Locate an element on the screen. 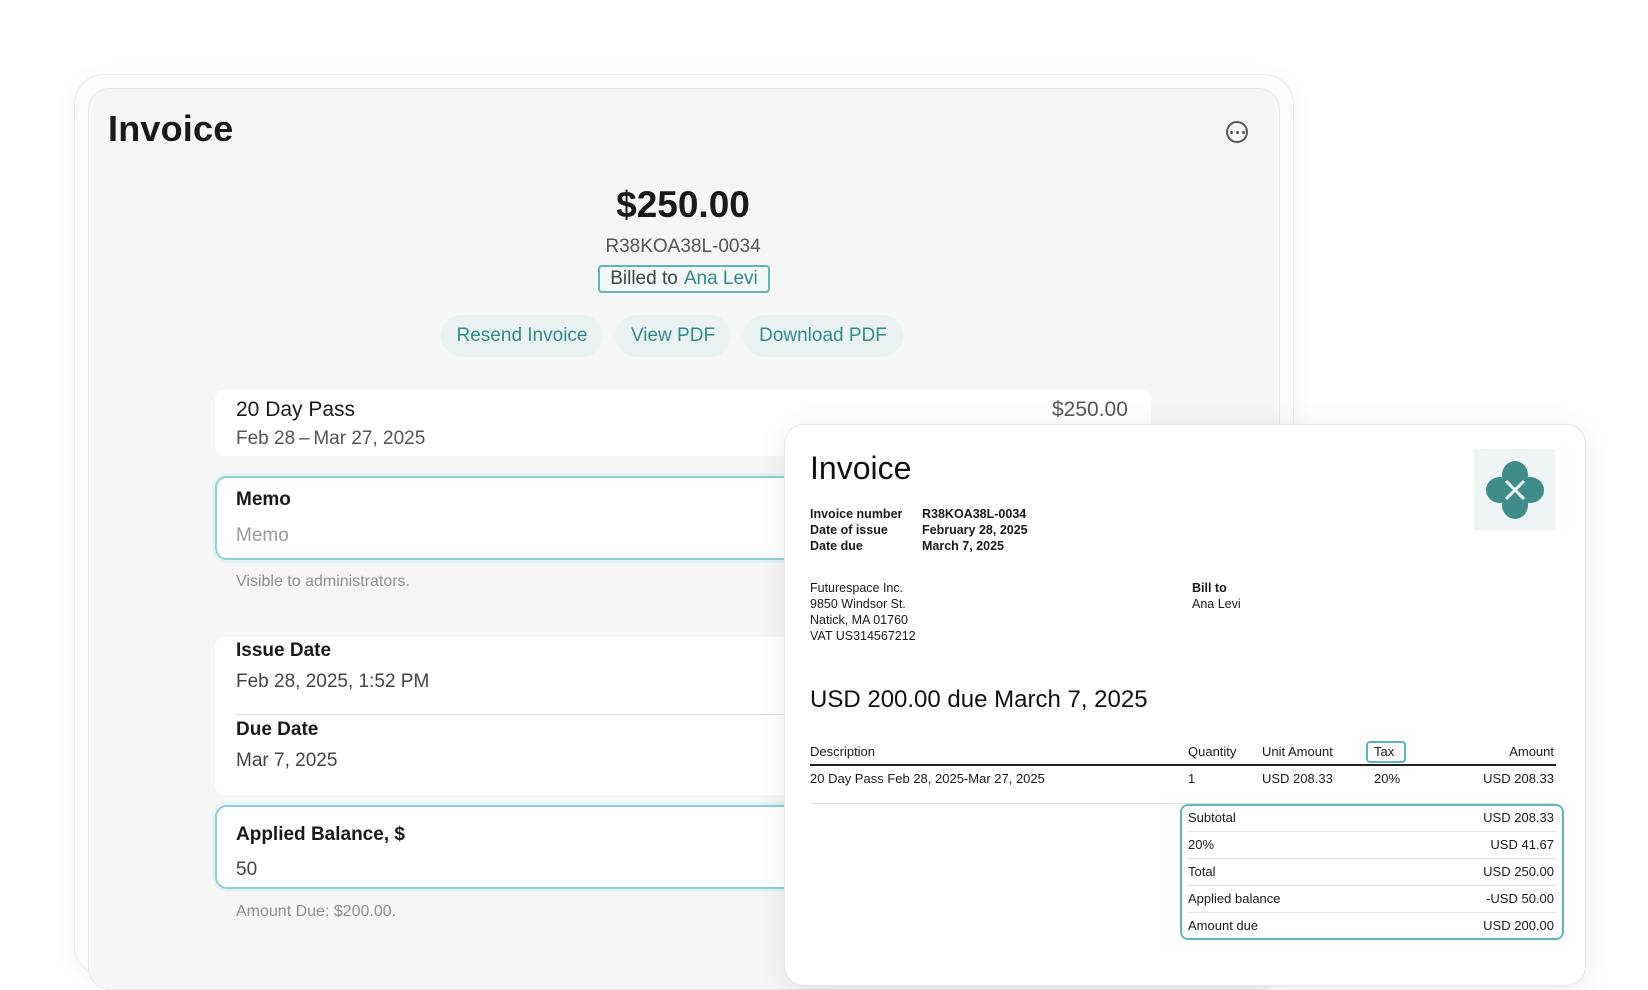 This screenshot has height=990, width=1648. row-amount: USD 208.33 is located at coordinates (1518, 778).